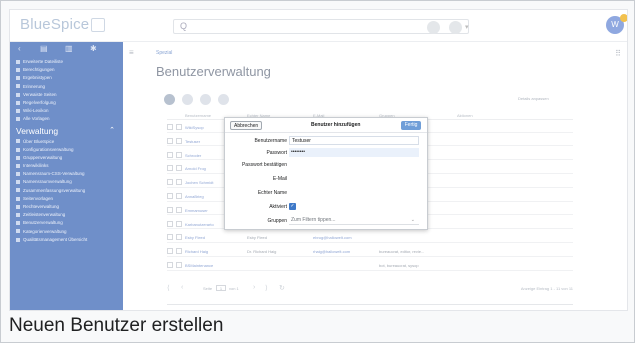 The width and height of the screenshot is (635, 343). What do you see at coordinates (63, 24) in the screenshot?
I see `logo: BlueSpice` at bounding box center [63, 24].